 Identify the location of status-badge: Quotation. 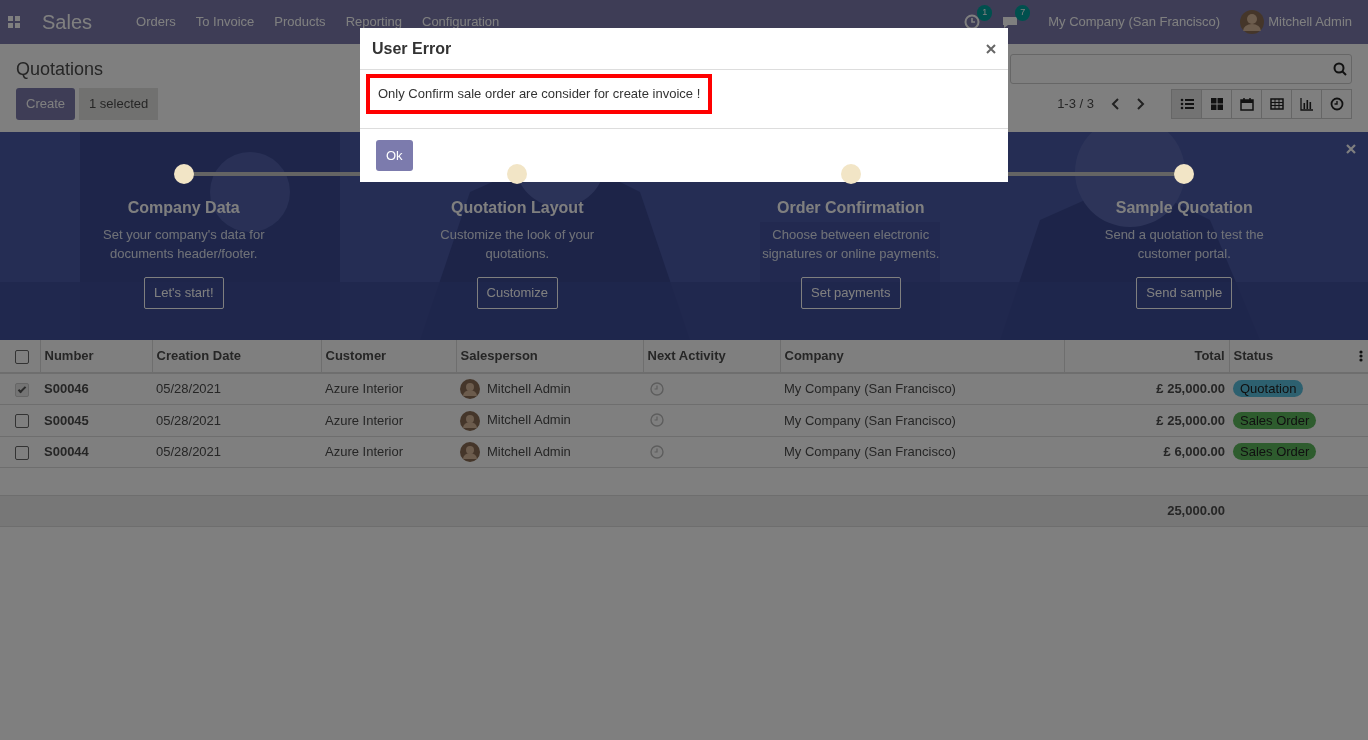
(1268, 389).